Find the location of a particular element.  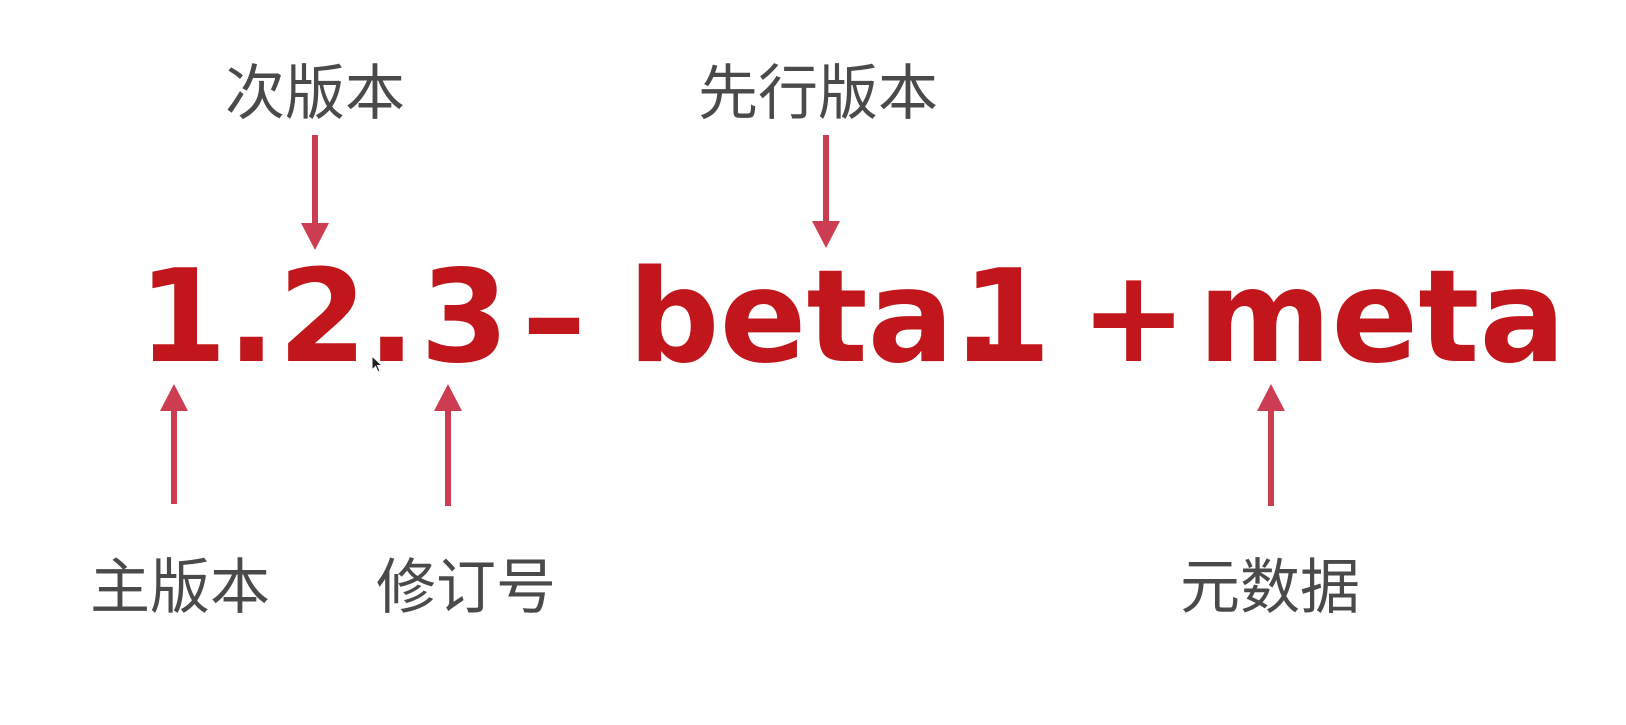

label-prerelease-version: 先行版本 is located at coordinates (818, 94).